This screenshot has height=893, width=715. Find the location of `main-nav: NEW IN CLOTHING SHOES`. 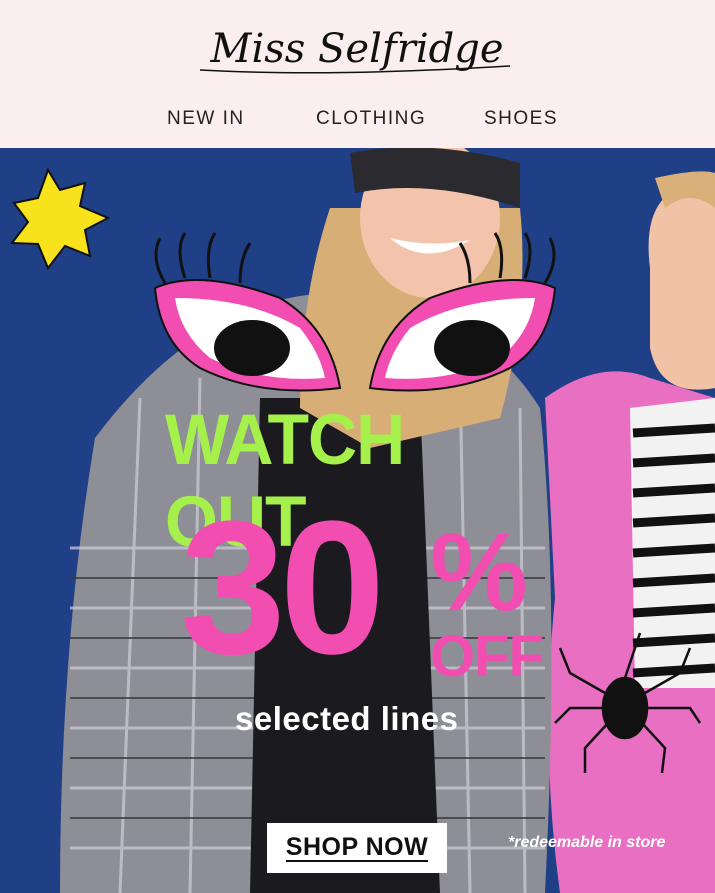

main-nav: NEW IN CLOTHING SHOES is located at coordinates (357, 120).